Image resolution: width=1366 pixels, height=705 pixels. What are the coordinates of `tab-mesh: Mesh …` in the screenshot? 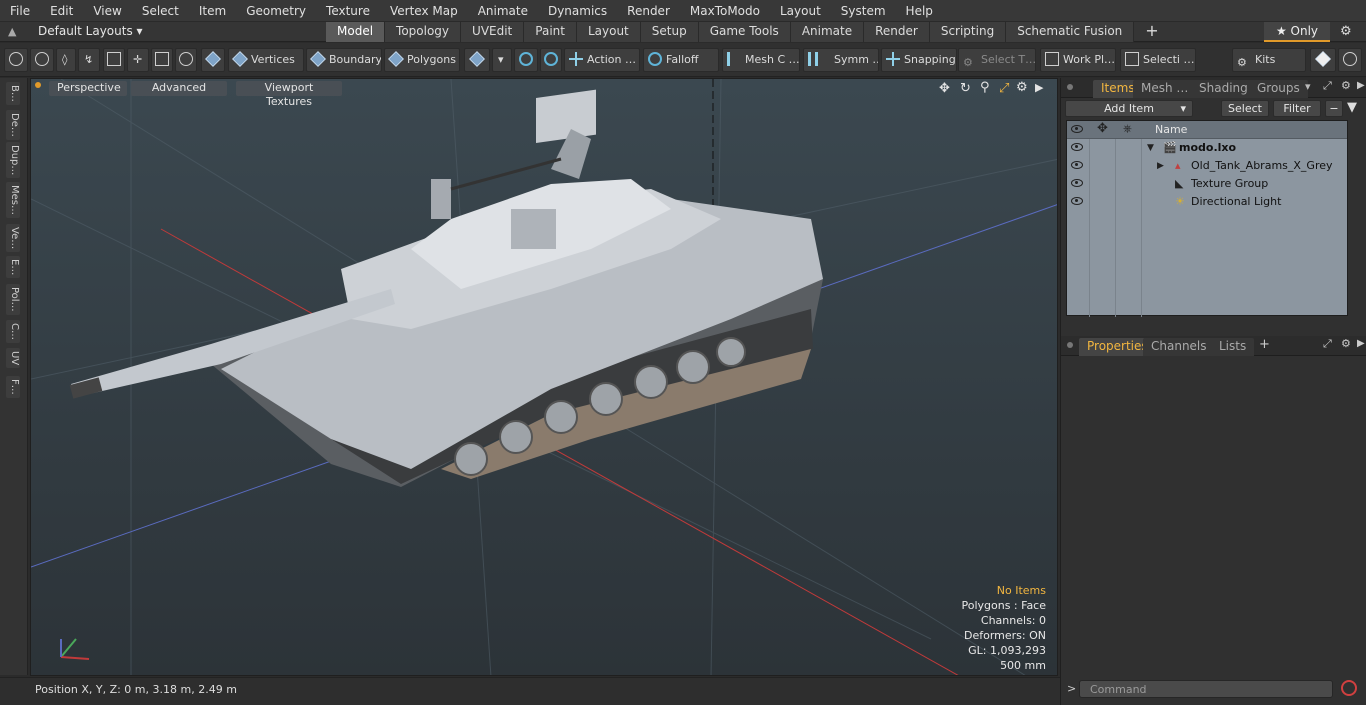 It's located at (1165, 89).